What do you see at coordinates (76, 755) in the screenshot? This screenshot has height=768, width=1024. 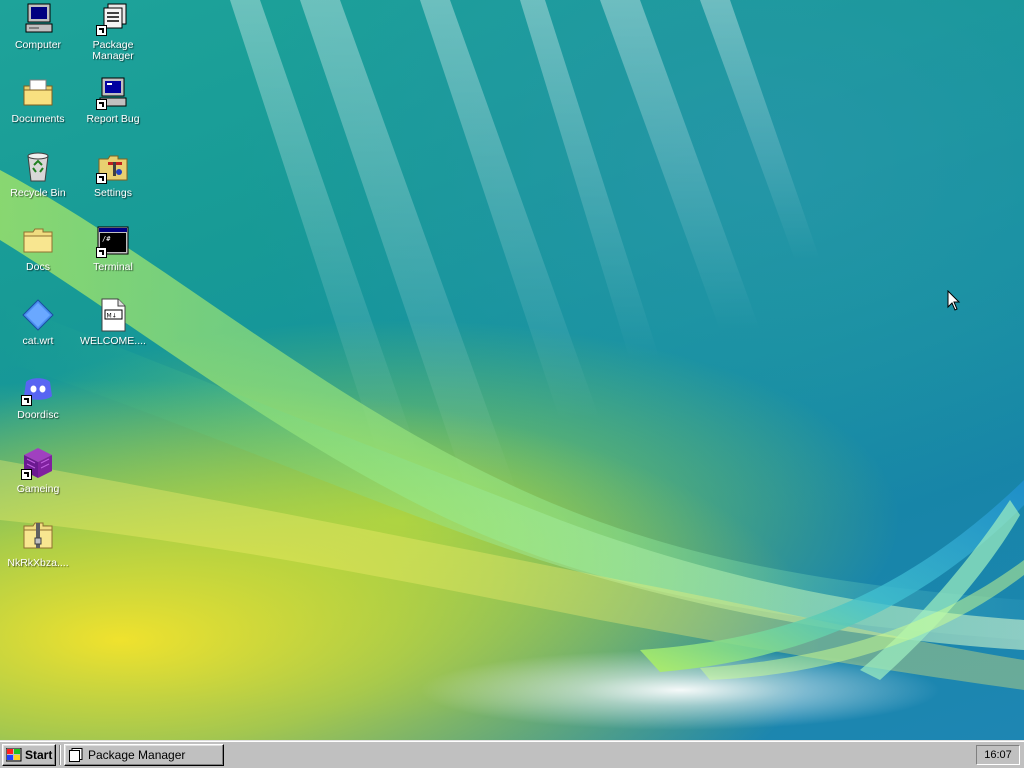 I see `window-icon` at bounding box center [76, 755].